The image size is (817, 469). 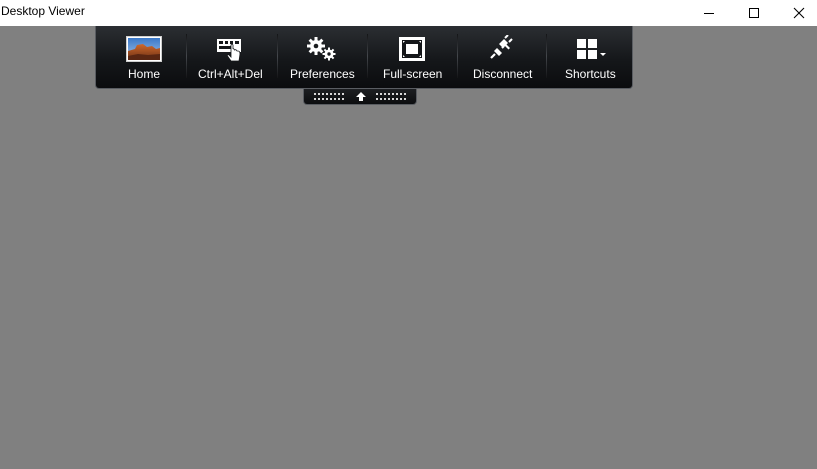 What do you see at coordinates (412, 49) in the screenshot?
I see `fullscreen-icon` at bounding box center [412, 49].